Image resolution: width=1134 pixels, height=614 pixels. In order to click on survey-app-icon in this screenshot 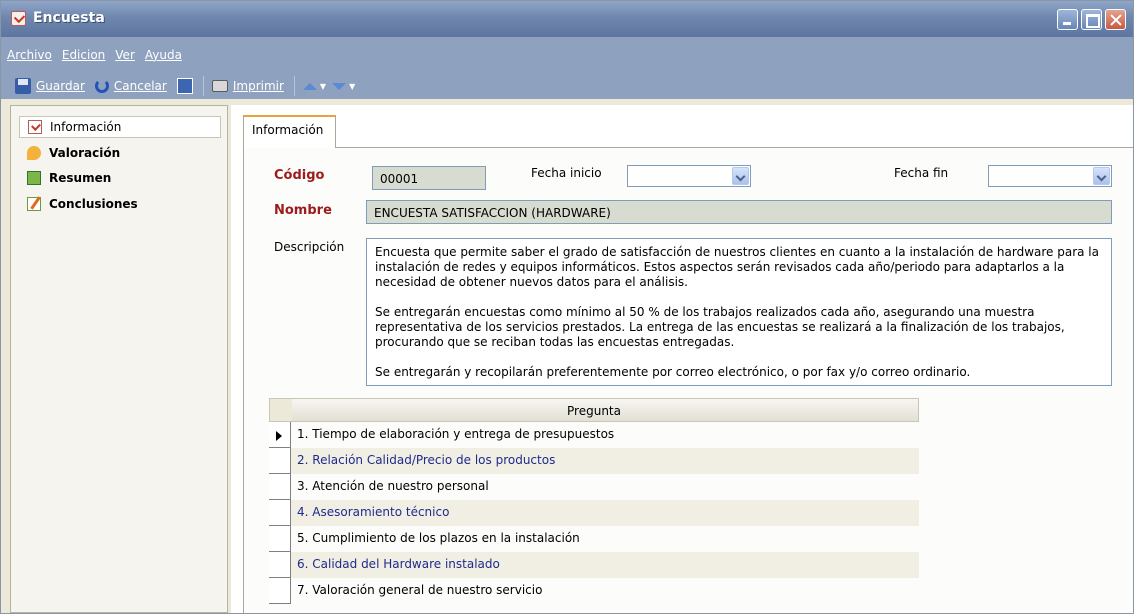, I will do `click(18, 18)`.